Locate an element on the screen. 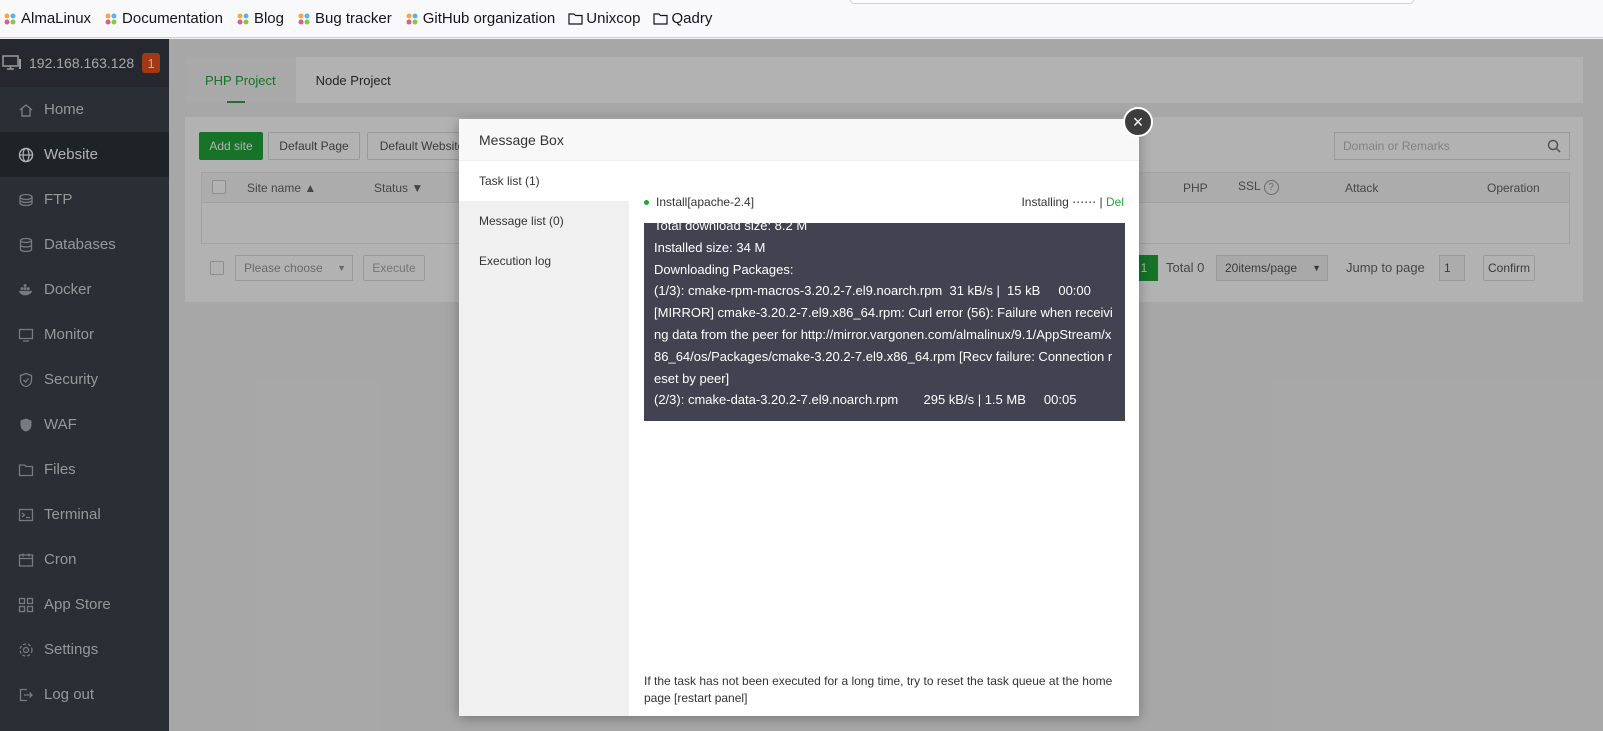  bookmark-qadry: Qadry is located at coordinates (682, 18).